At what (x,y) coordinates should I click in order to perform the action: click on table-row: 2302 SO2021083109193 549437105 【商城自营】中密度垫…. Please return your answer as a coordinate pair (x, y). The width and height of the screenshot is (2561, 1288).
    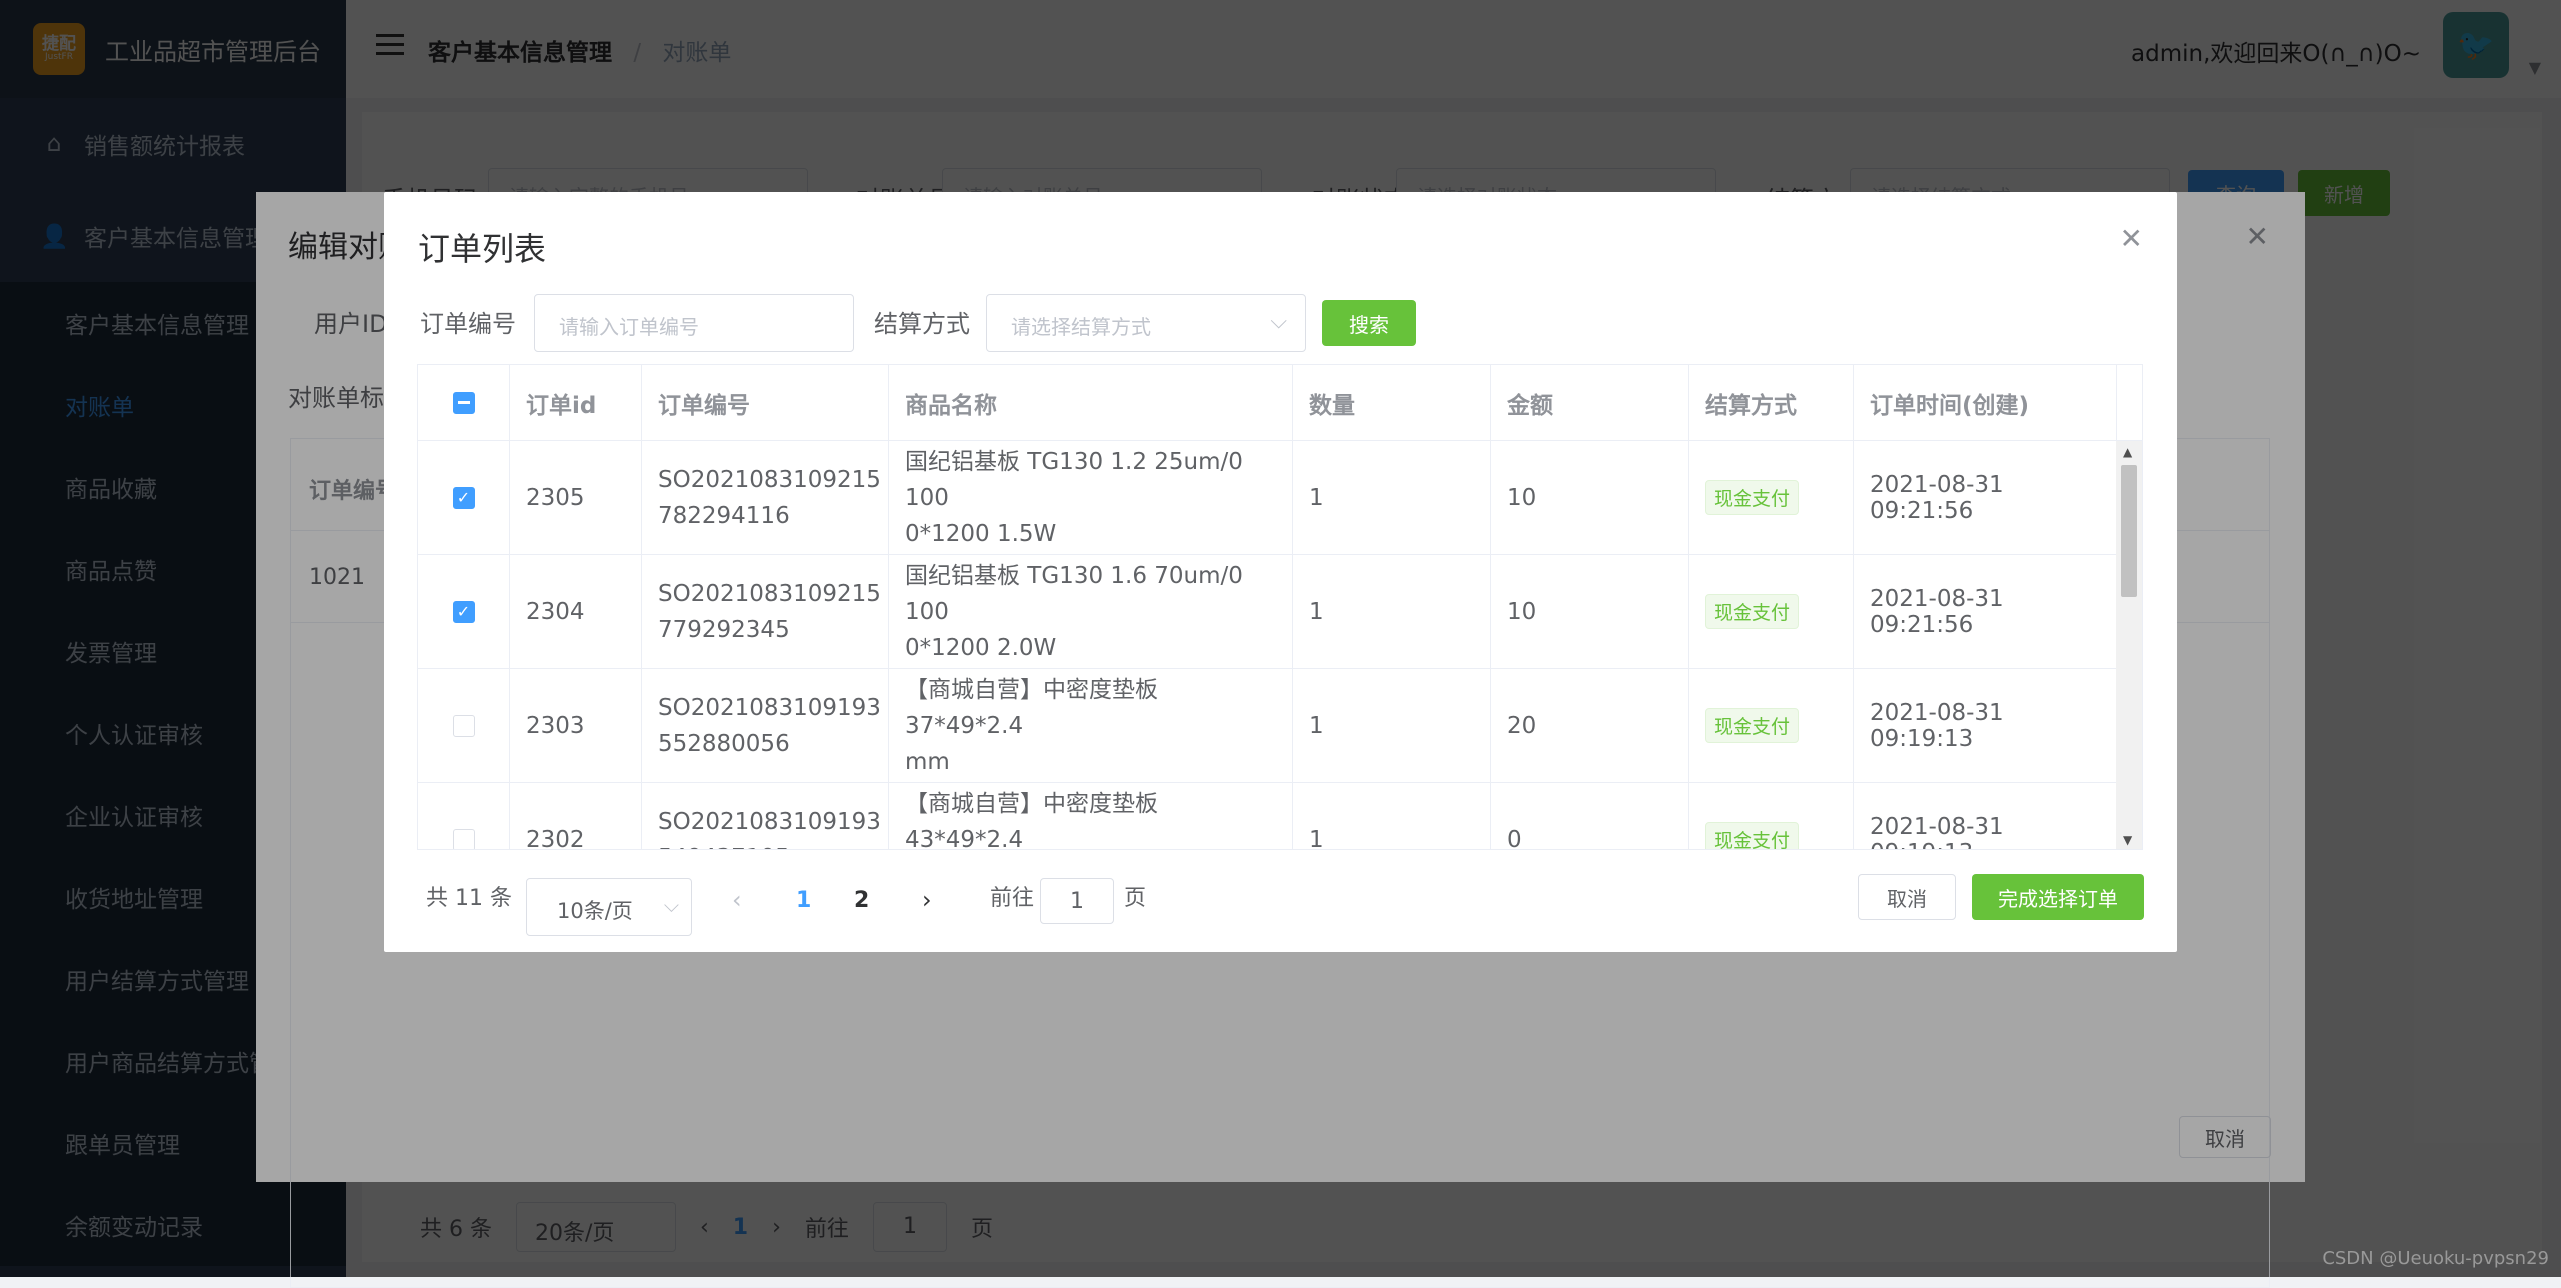
    Looking at the image, I should click on (1268, 816).